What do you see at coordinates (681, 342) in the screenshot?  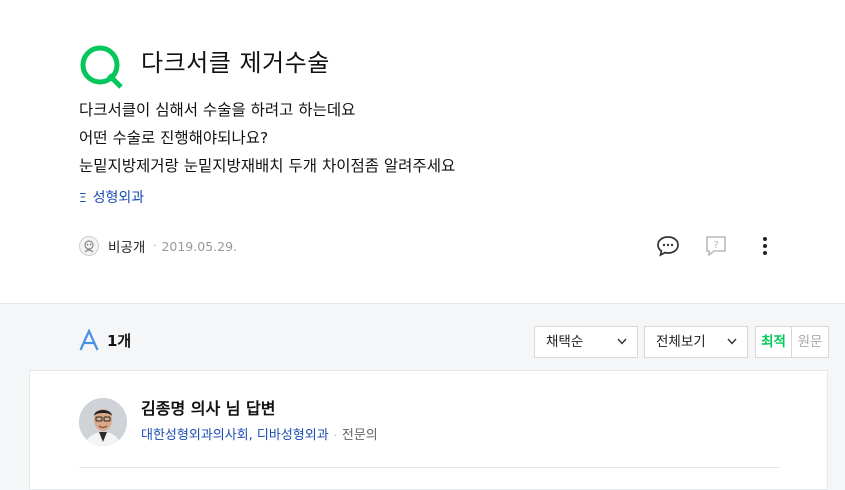 I see `view-select-value: 전체보기` at bounding box center [681, 342].